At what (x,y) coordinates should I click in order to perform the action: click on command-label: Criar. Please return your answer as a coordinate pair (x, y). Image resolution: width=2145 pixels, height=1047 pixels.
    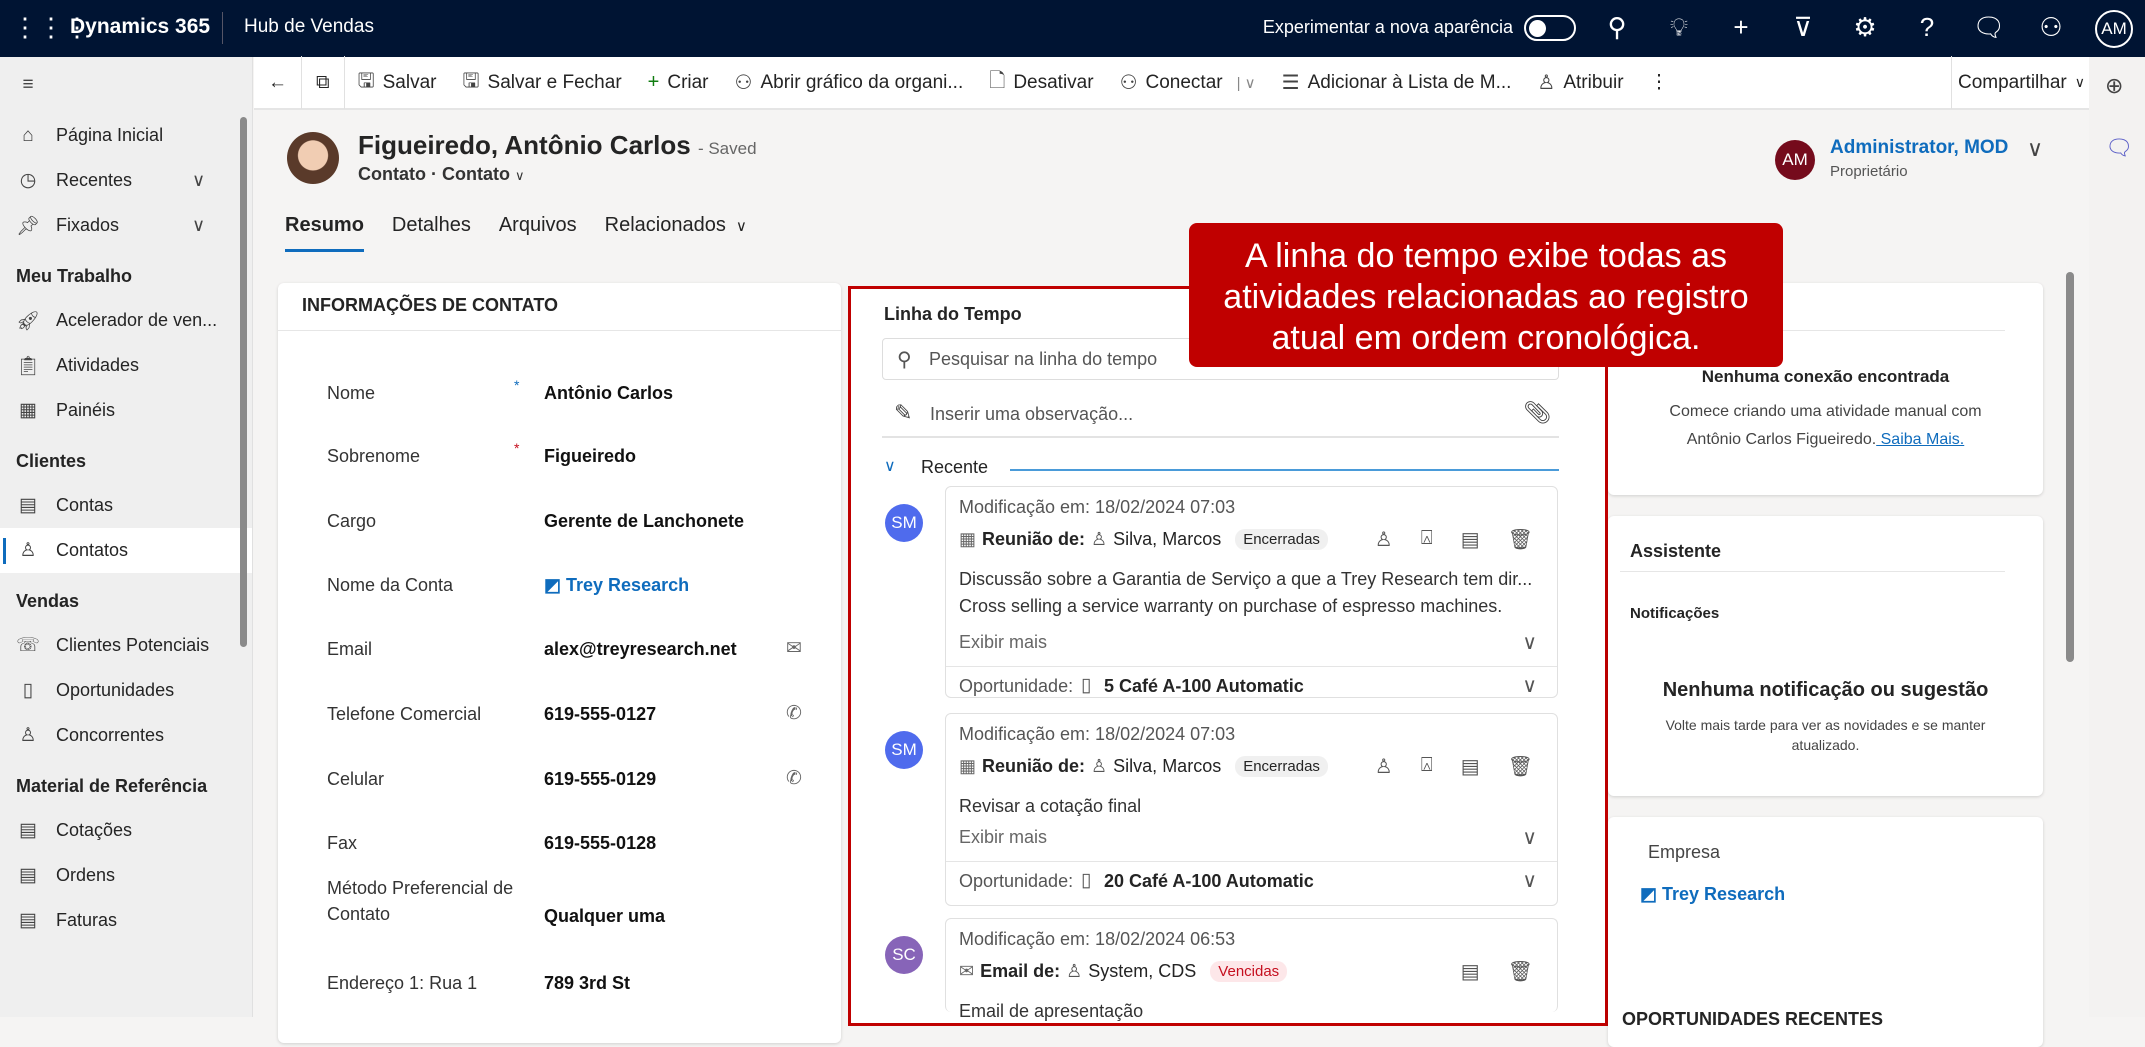
    Looking at the image, I should click on (688, 82).